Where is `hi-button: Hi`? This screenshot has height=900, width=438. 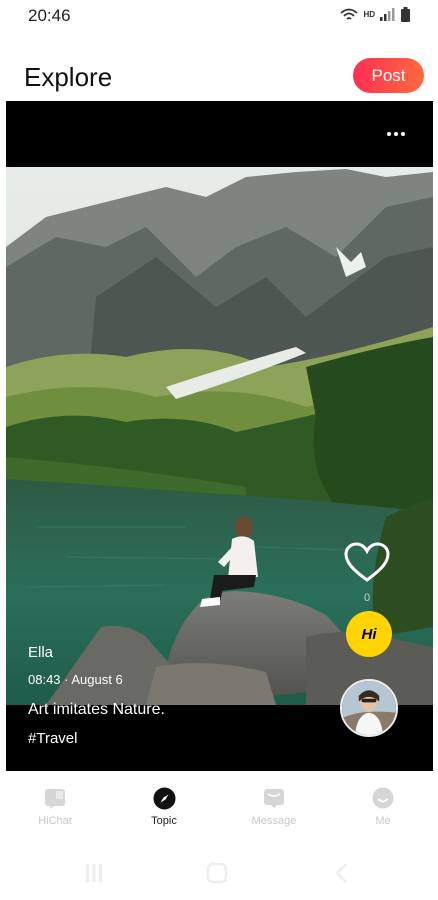 hi-button: Hi is located at coordinates (369, 634).